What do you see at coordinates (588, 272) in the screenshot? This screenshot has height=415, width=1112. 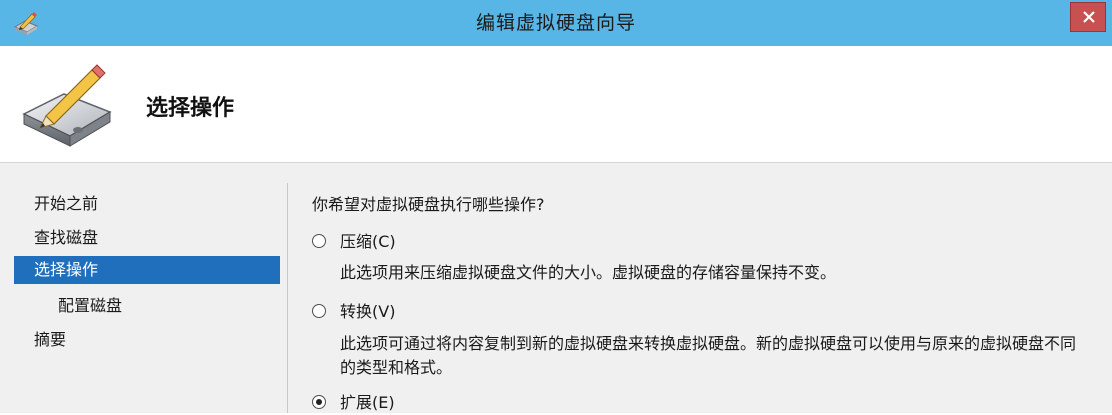 I see `compact-description: 此选项用来压缩虚拟硬盘文件的大小。虚拟硬盘的存储容量保持不变。` at bounding box center [588, 272].